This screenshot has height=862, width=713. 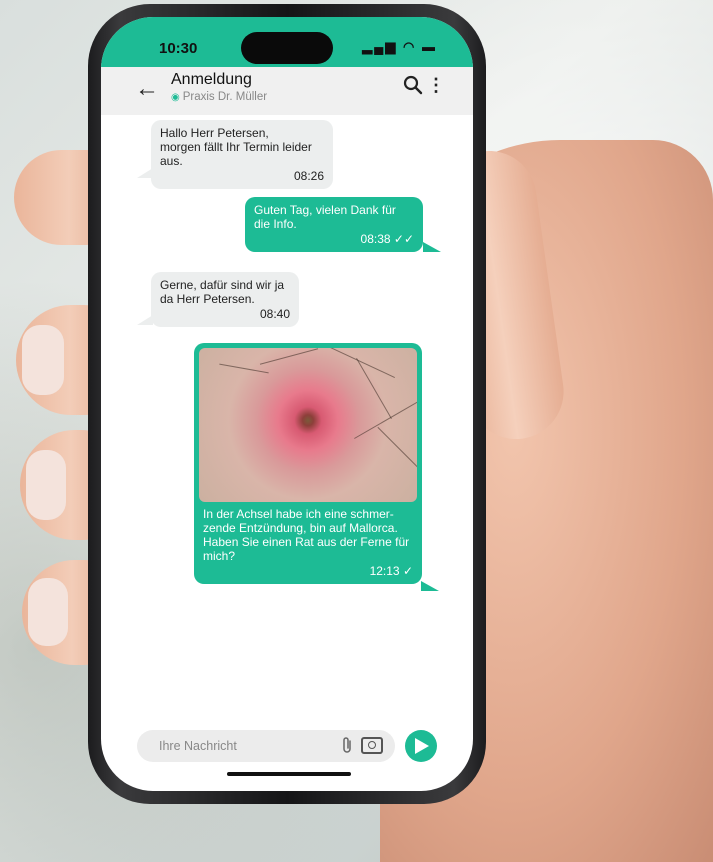 What do you see at coordinates (407, 571) in the screenshot?
I see `sent-checkmark-icon: ✓` at bounding box center [407, 571].